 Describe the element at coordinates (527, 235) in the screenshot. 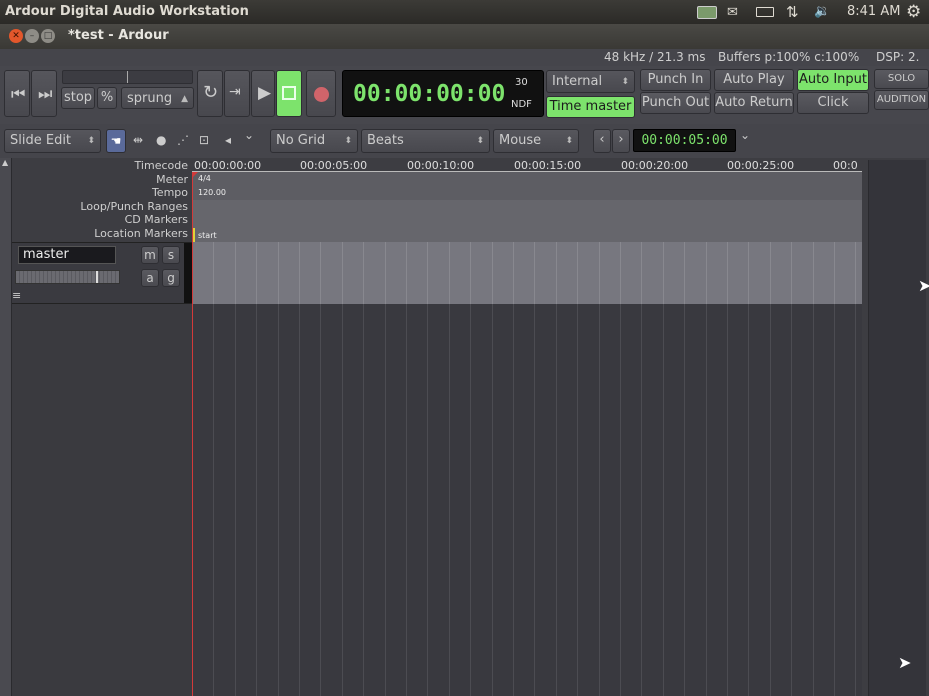

I see `location-markers-ruler: start` at that location.